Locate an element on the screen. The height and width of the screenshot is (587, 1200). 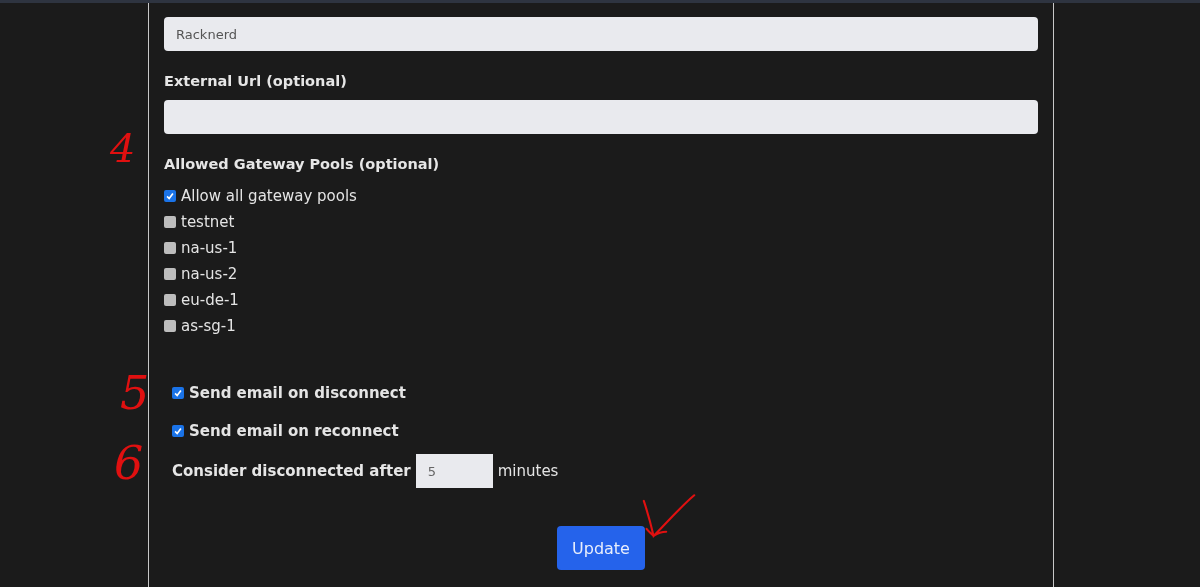
checkbox-label: Allow all gateway pools is located at coordinates (269, 196).